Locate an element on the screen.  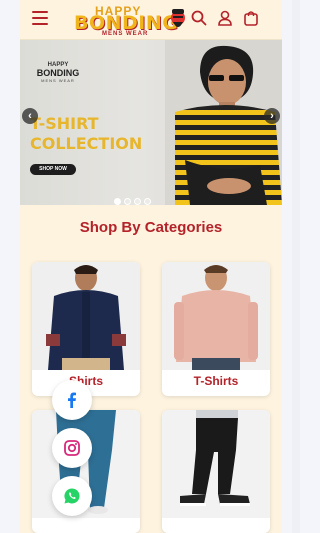
category-card-shirts: Shirts is located at coordinates (86, 329).